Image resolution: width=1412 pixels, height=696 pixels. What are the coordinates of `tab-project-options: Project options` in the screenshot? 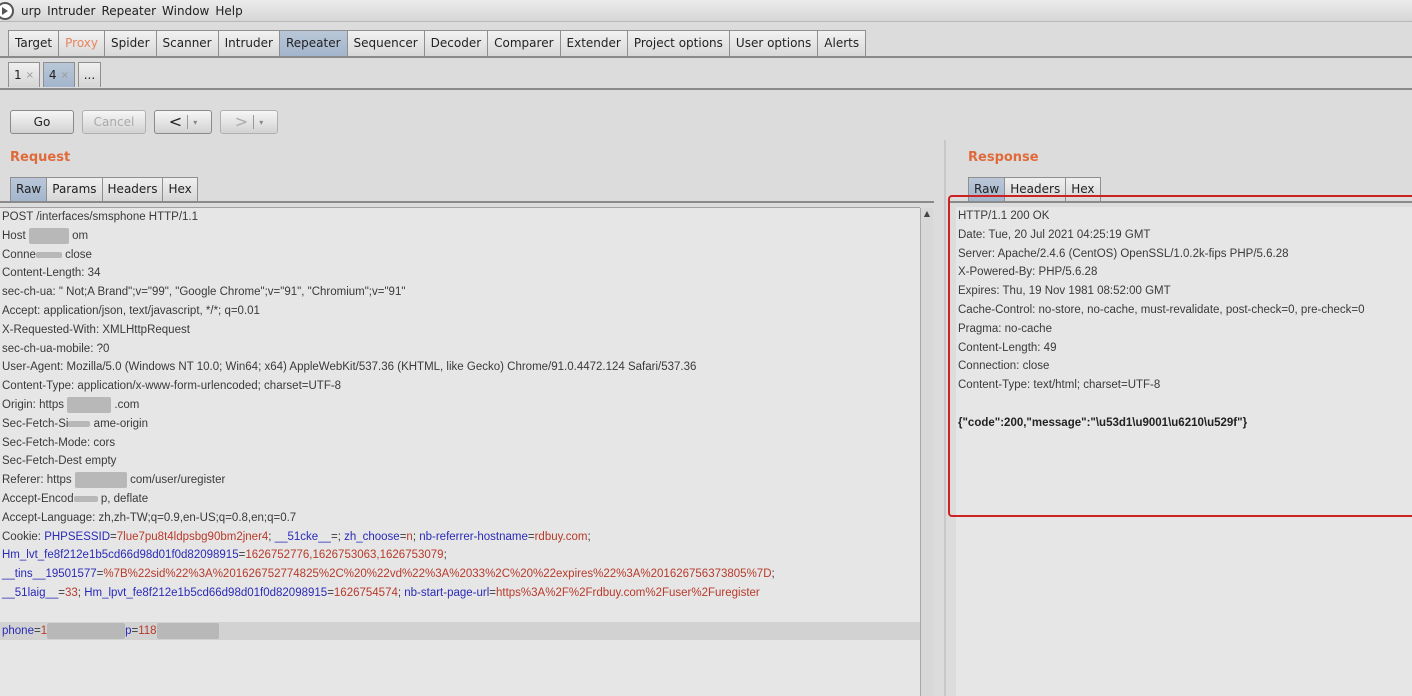 It's located at (678, 43).